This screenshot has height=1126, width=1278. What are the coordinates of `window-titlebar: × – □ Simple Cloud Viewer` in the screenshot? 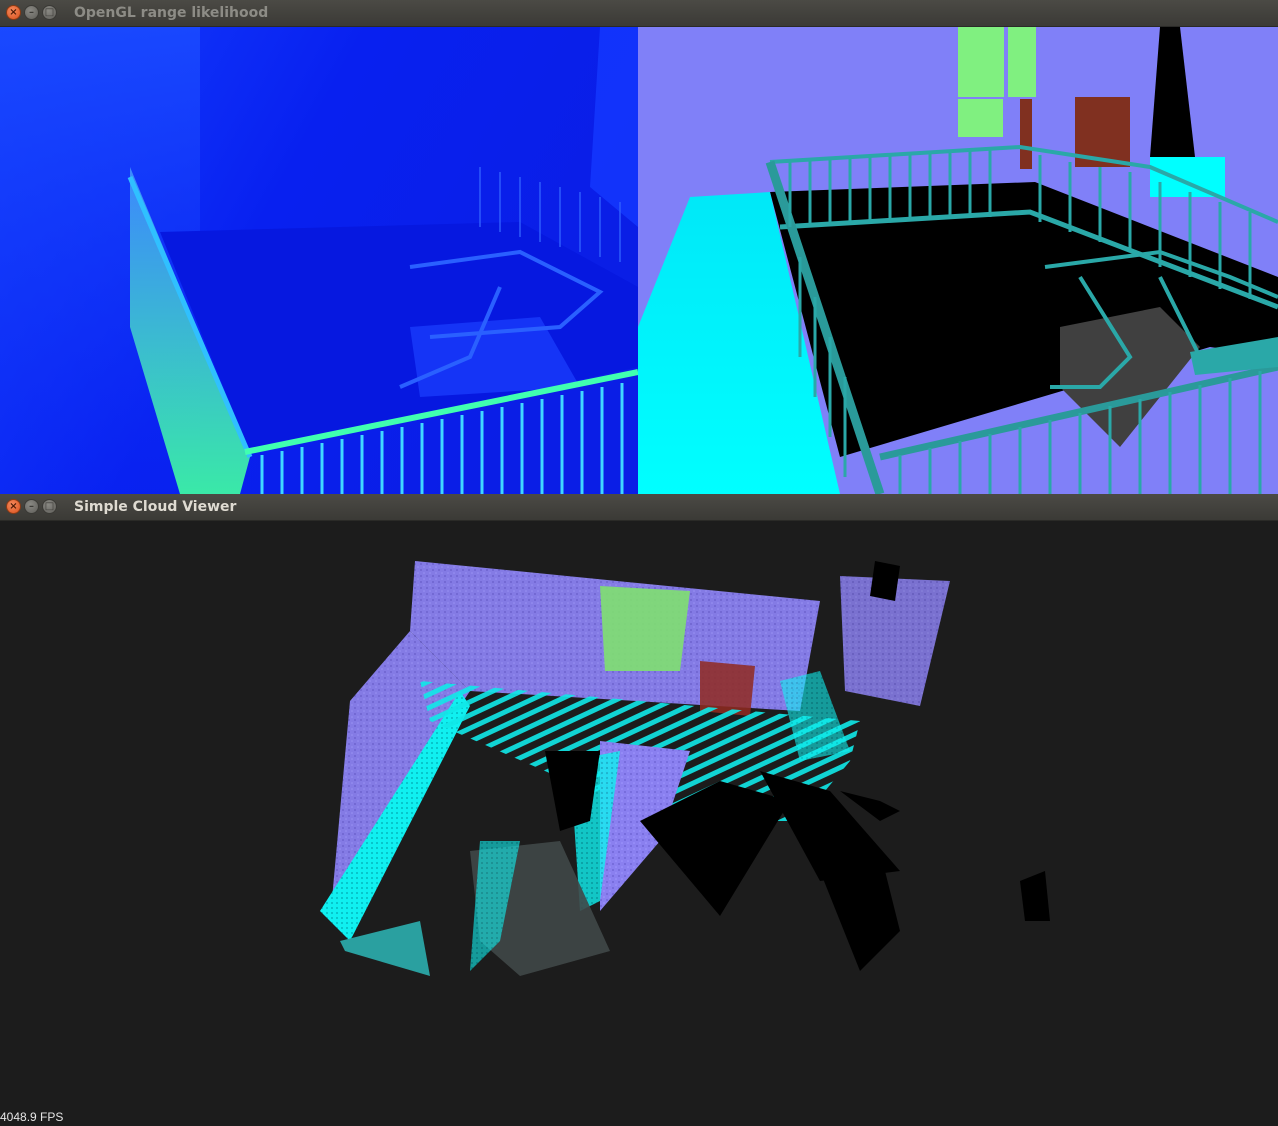 It's located at (639, 507).